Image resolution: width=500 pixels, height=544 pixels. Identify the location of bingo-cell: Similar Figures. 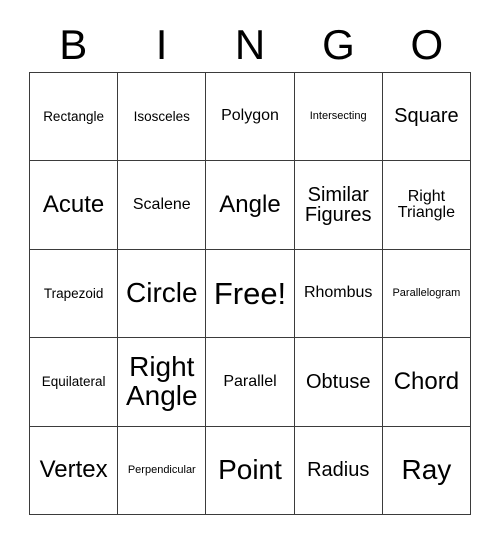
(338, 205).